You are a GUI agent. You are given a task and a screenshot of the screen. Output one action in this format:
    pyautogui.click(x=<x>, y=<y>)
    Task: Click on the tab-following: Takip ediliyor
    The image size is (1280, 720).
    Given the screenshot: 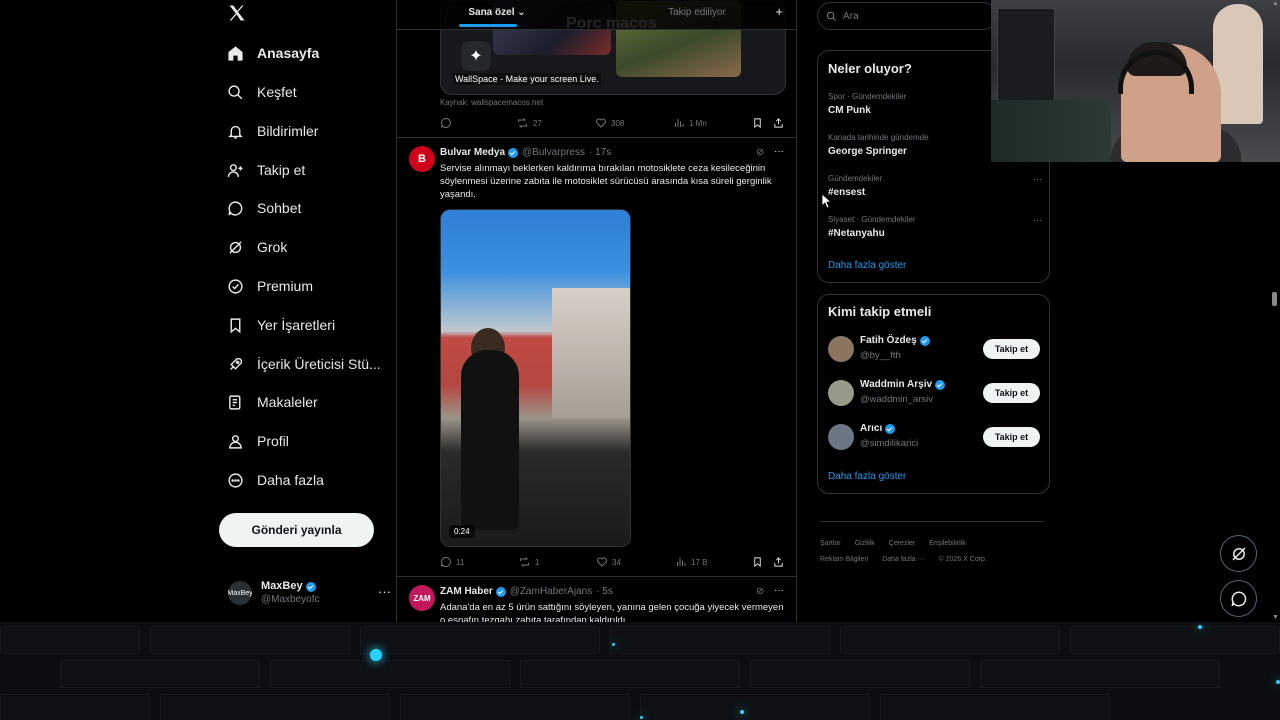 What is the action you would take?
    pyautogui.click(x=696, y=14)
    